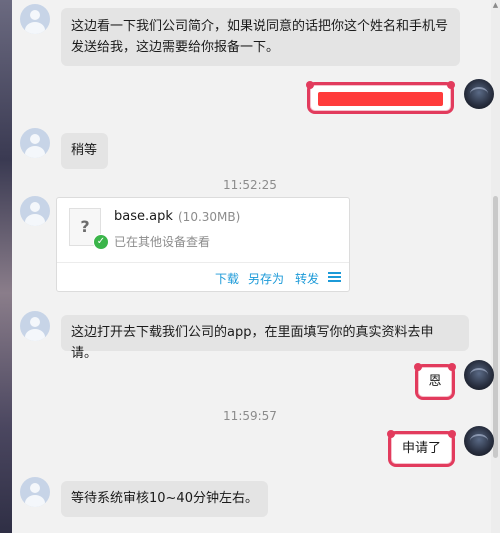 This screenshot has width=500, height=533. What do you see at coordinates (250, 185) in the screenshot?
I see `timestamp: 11:52:25` at bounding box center [250, 185].